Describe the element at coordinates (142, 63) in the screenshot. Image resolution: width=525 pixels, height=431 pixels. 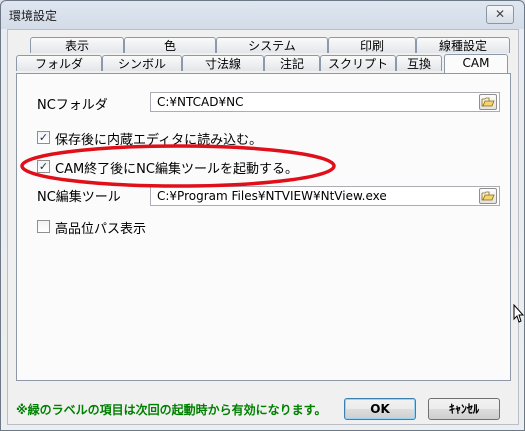
I see `tab-symbol: シンボル` at that location.